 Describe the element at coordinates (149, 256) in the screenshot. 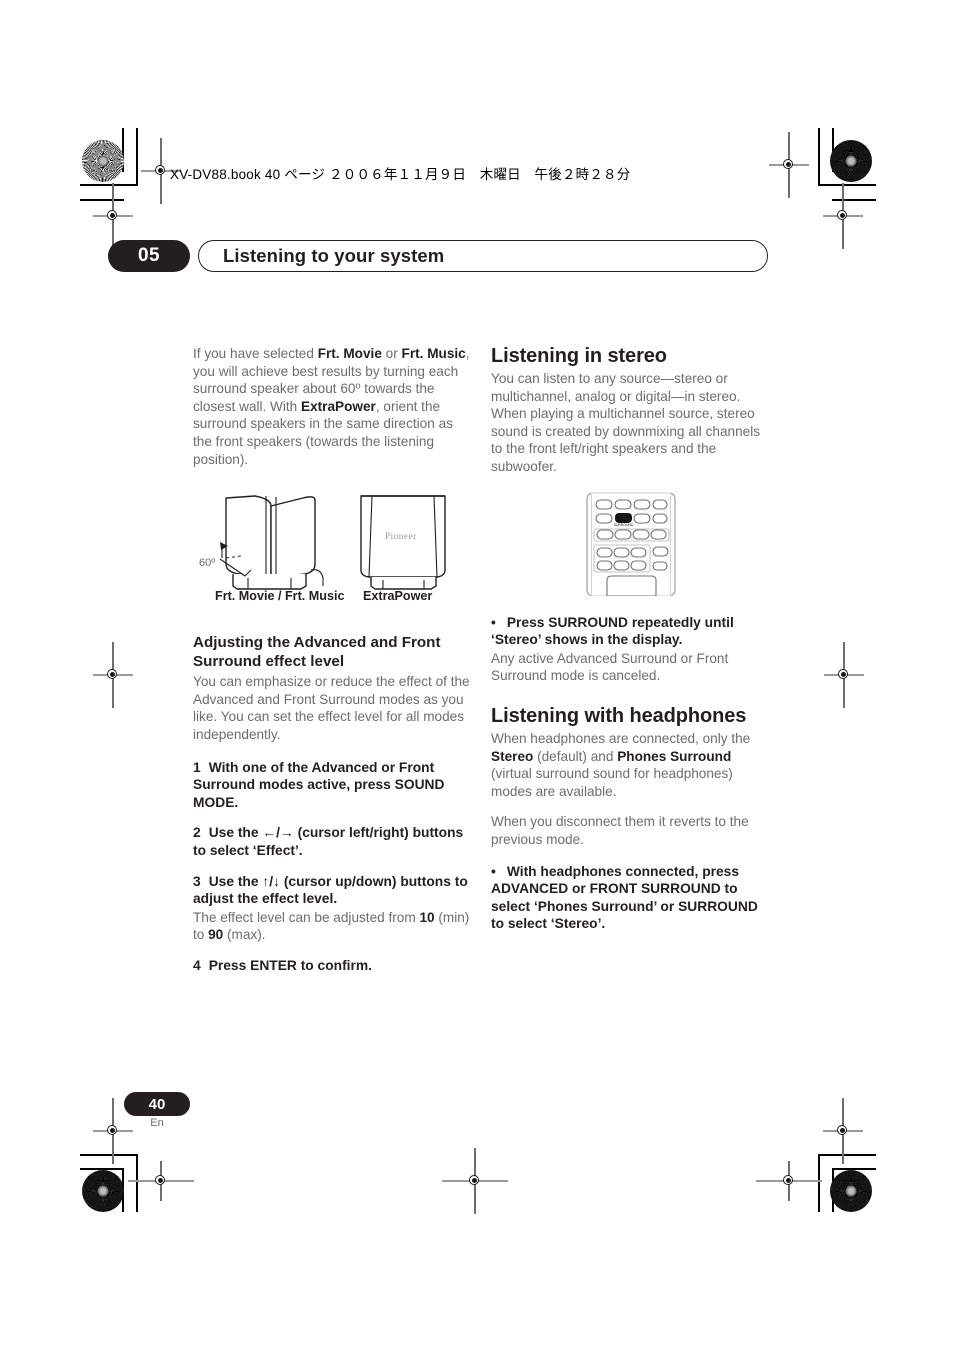

I see `chapter-number-badge: 05` at that location.